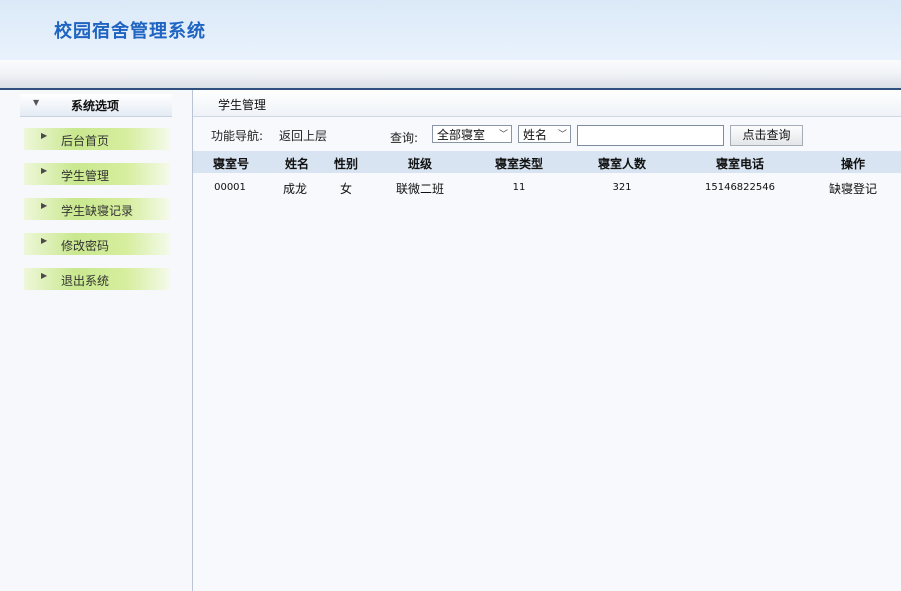 Image resolution: width=901 pixels, height=591 pixels. Describe the element at coordinates (853, 164) in the screenshot. I see `column-header: 操作` at that location.